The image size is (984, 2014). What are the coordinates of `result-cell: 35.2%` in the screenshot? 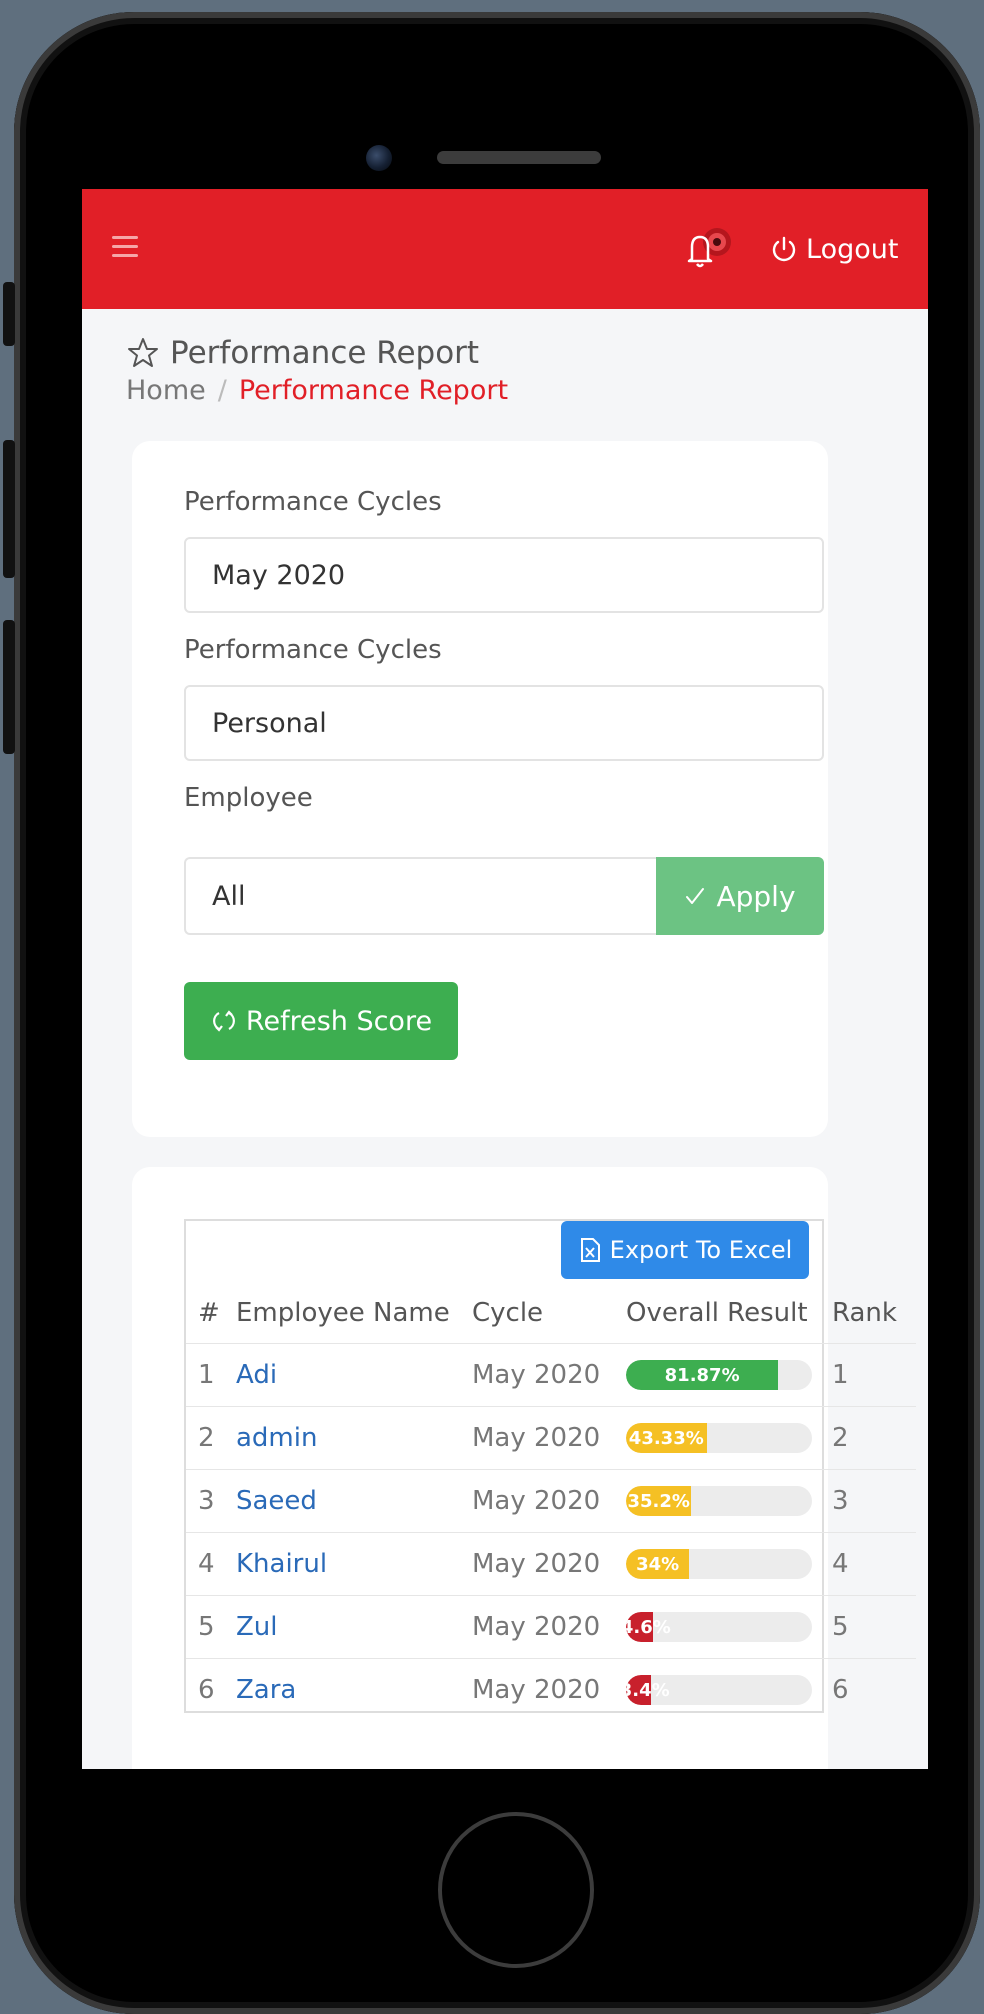 It's located at (729, 1501).